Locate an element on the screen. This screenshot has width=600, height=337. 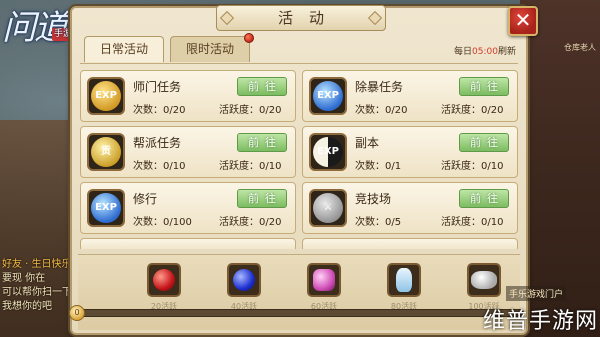
activity-count: 次数：0/10 is located at coordinates (159, 166).